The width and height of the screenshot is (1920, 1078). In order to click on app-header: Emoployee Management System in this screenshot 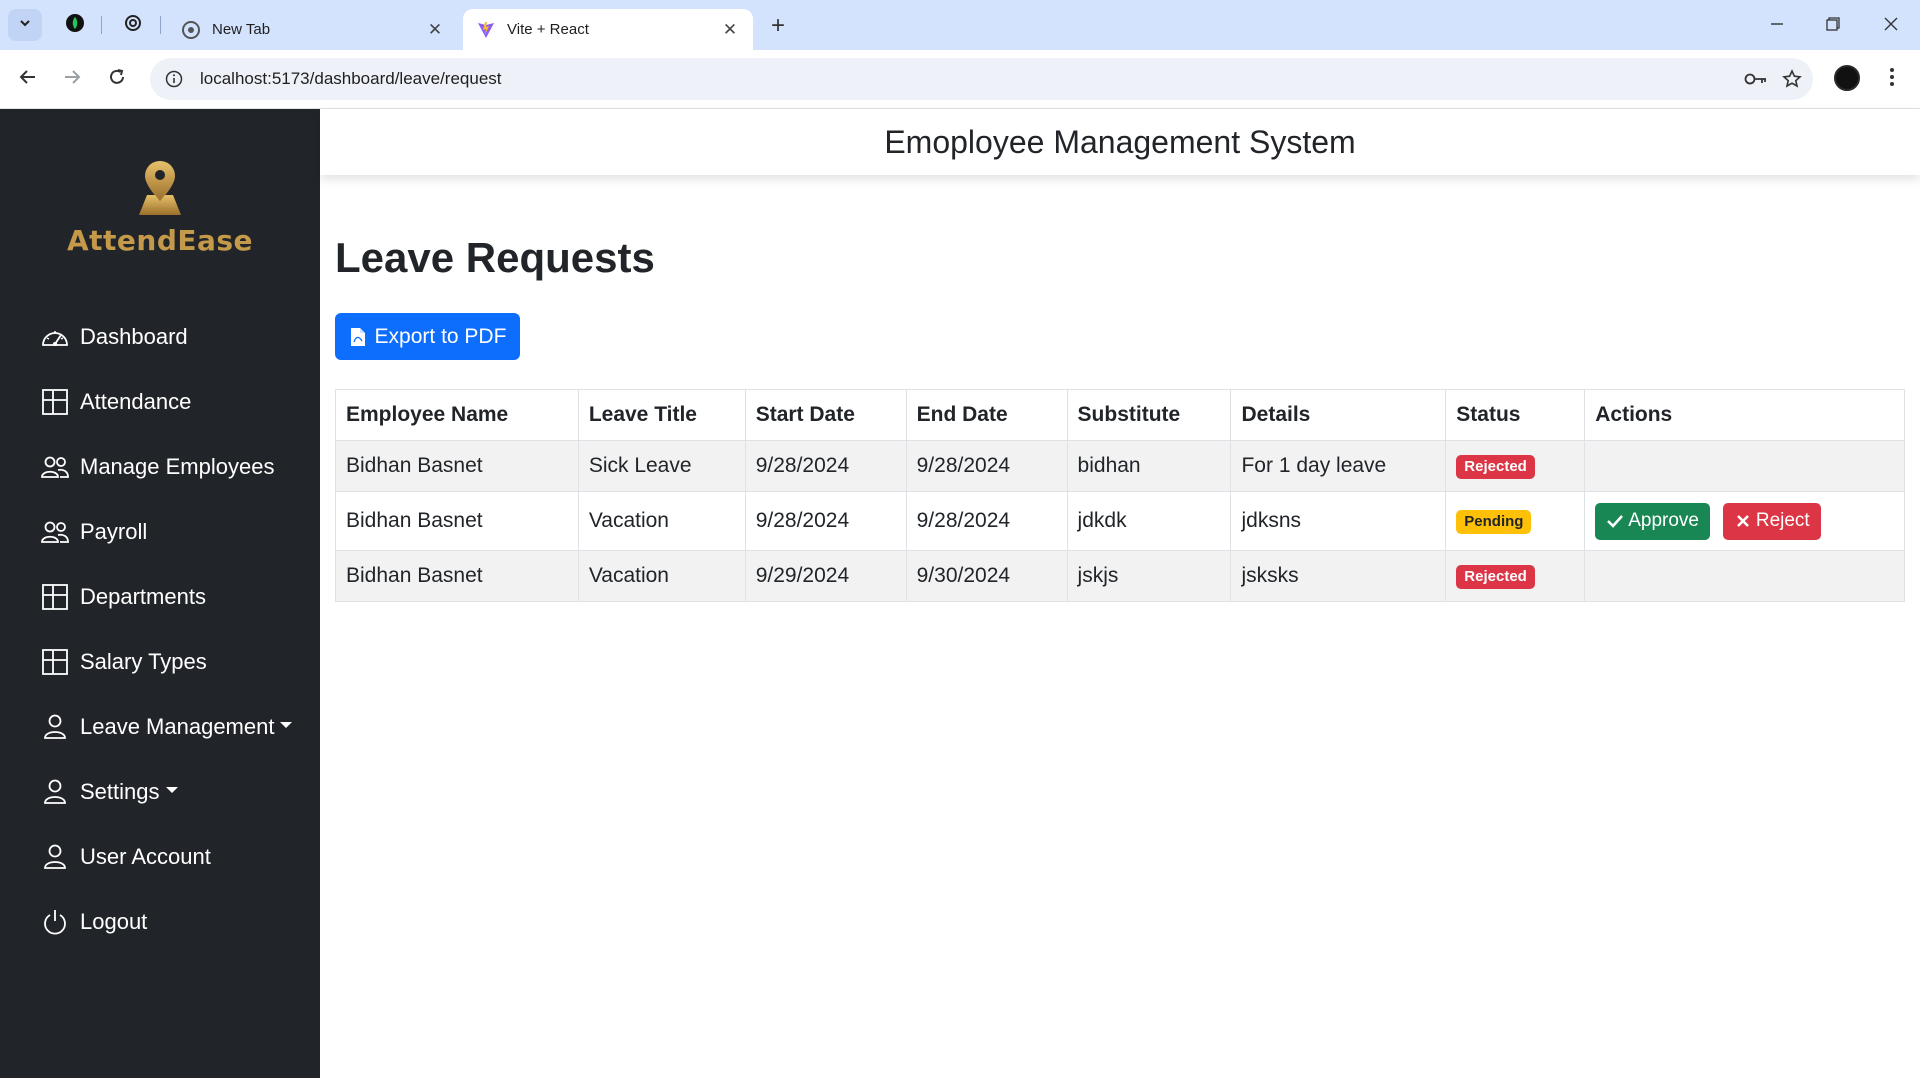, I will do `click(1120, 142)`.